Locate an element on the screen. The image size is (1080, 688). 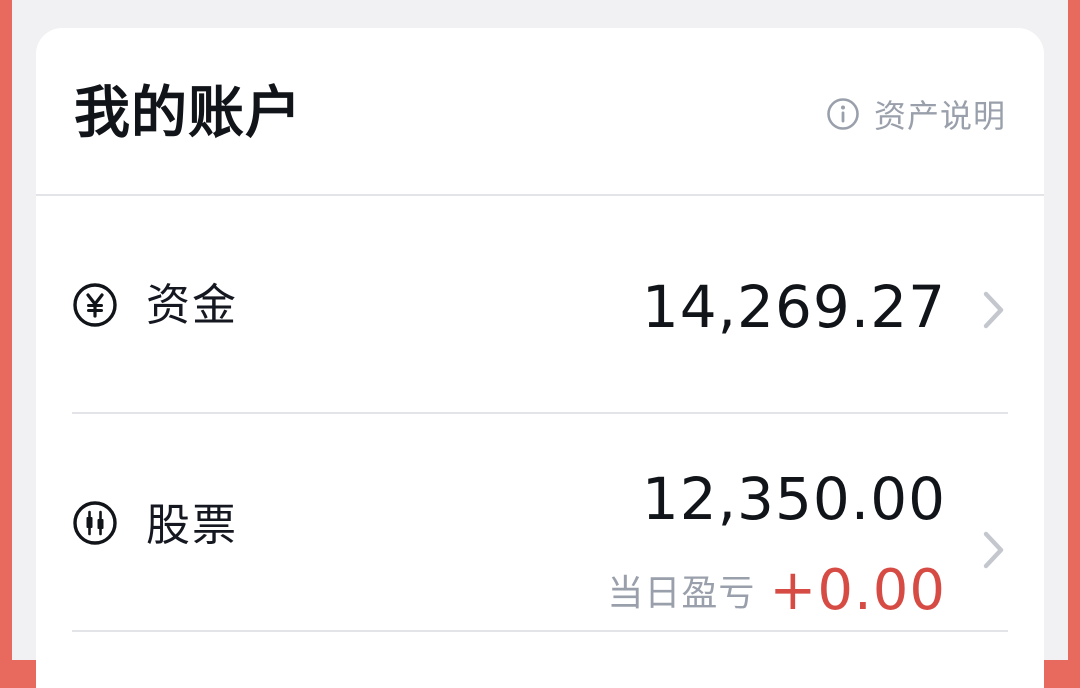
info-icon is located at coordinates (843, 114).